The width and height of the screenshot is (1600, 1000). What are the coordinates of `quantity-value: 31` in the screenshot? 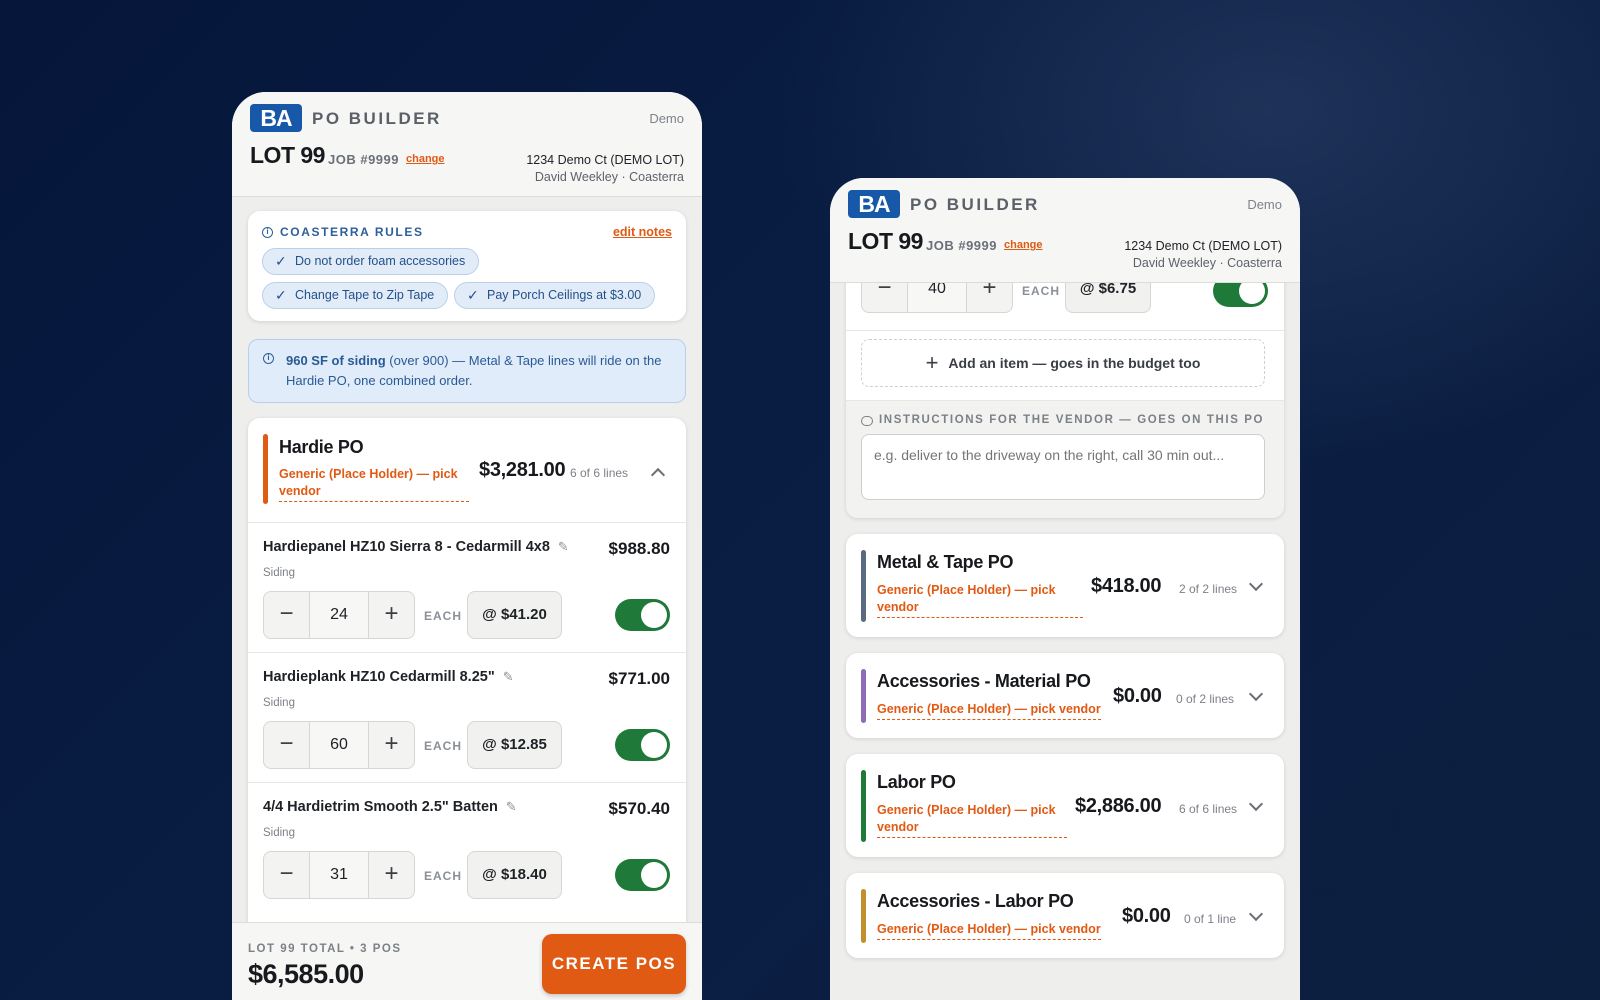 It's located at (339, 875).